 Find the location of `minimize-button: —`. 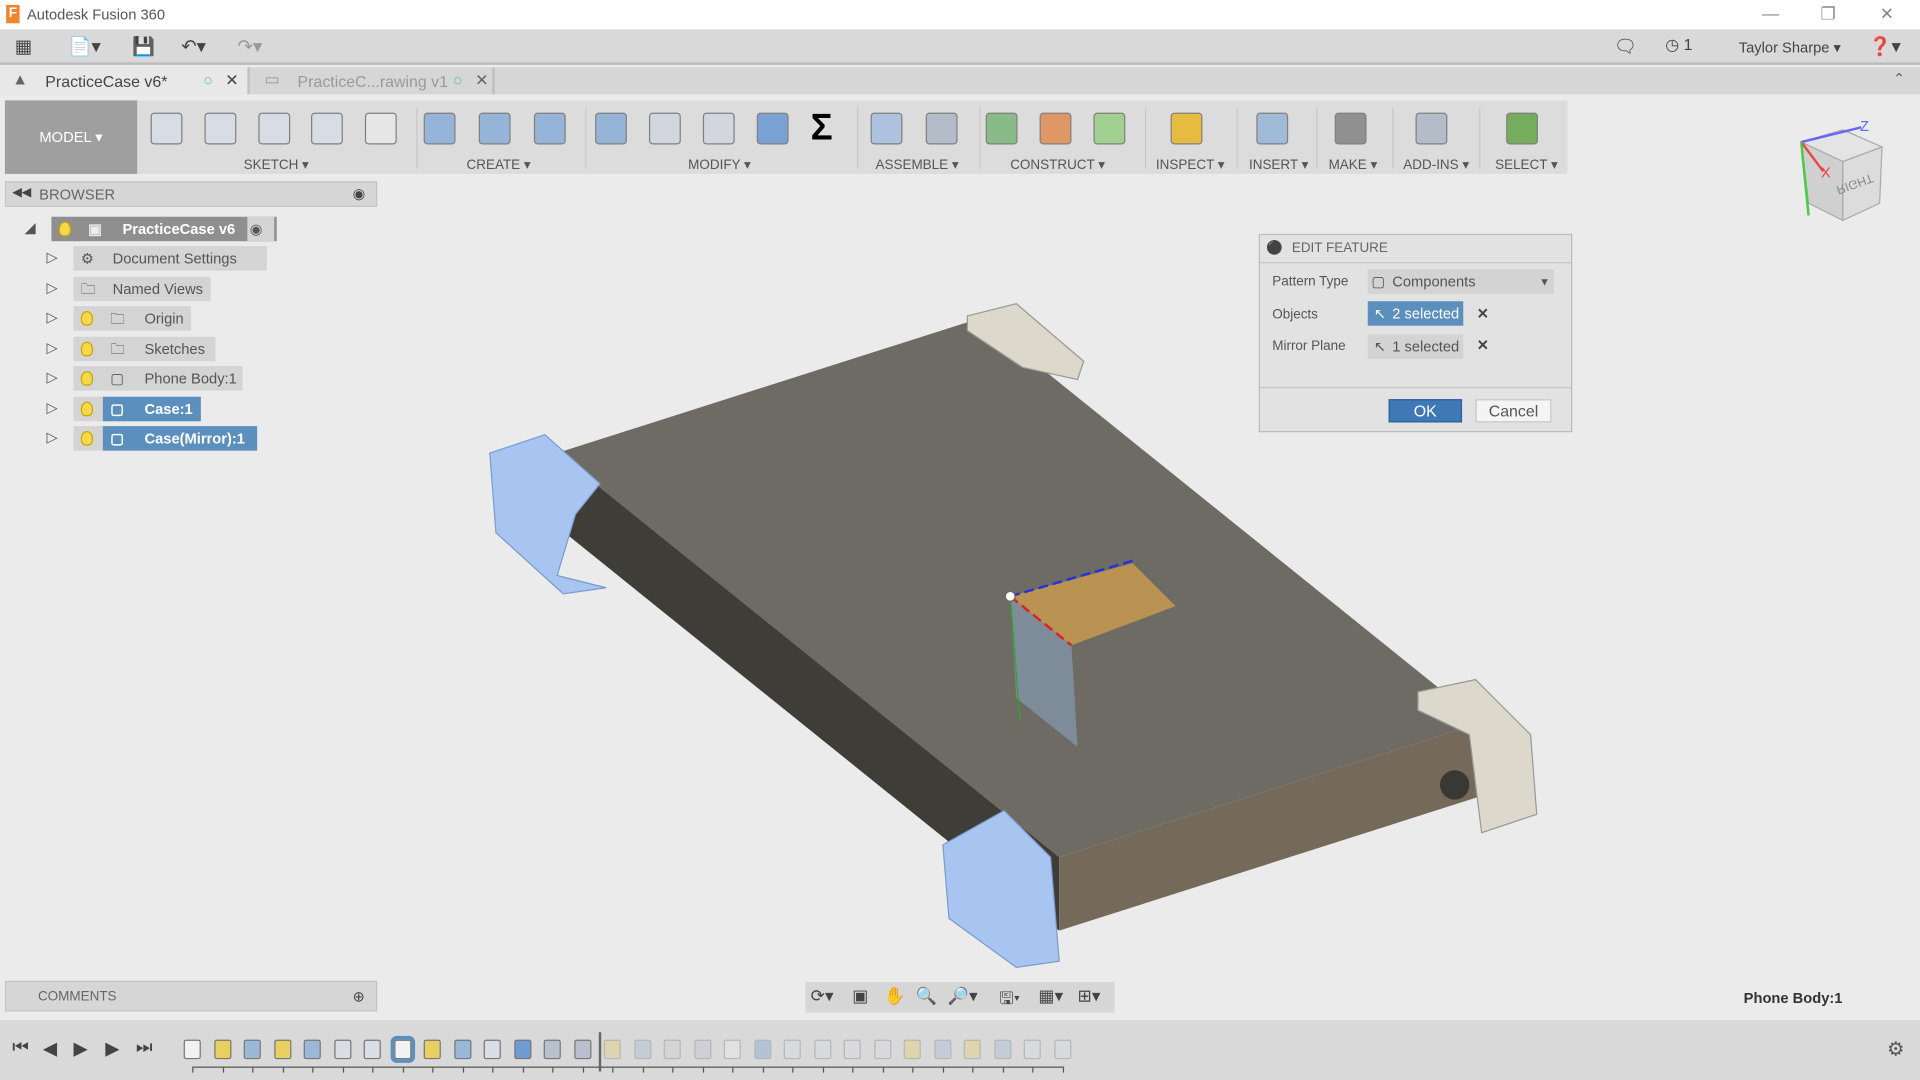

minimize-button: — is located at coordinates (1770, 14).